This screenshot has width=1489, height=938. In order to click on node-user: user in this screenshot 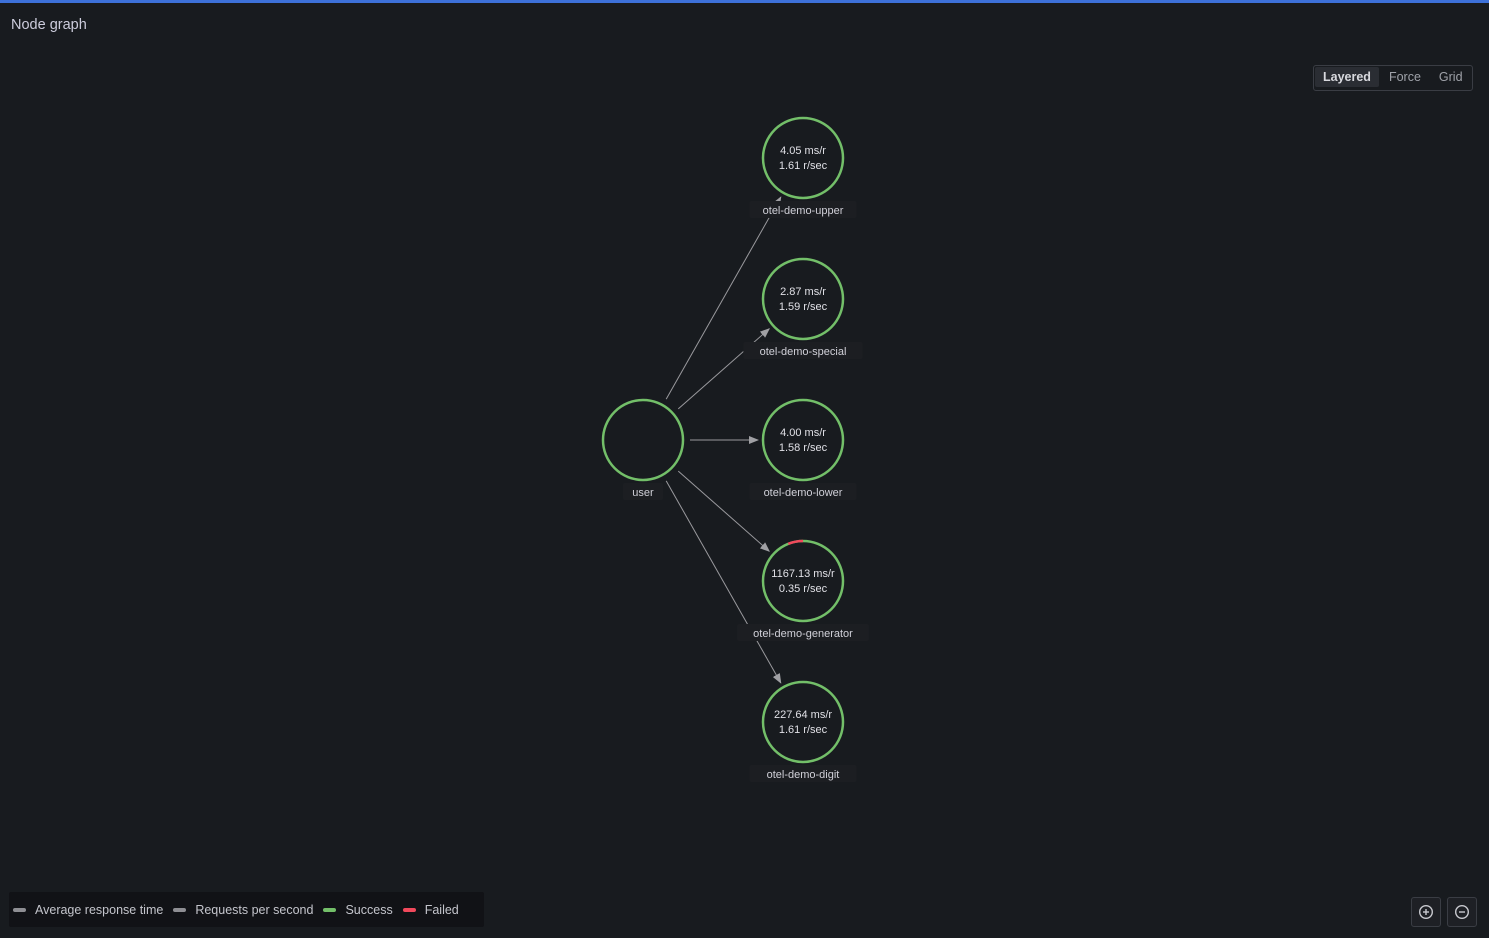, I will do `click(643, 449)`.